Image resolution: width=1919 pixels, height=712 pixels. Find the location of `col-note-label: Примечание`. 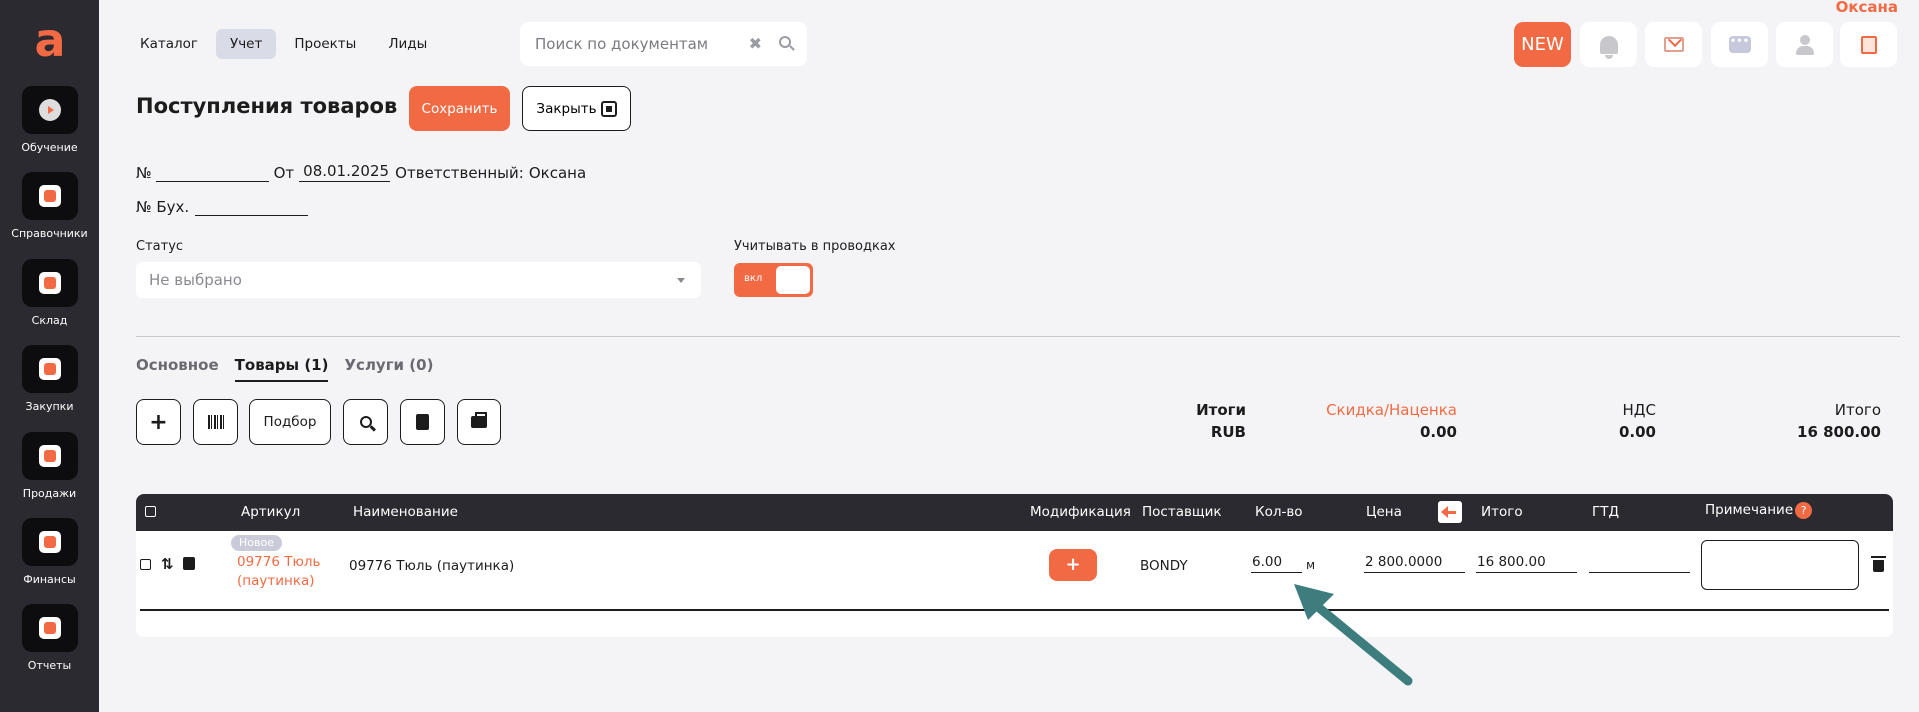

col-note-label: Примечание is located at coordinates (1749, 510).